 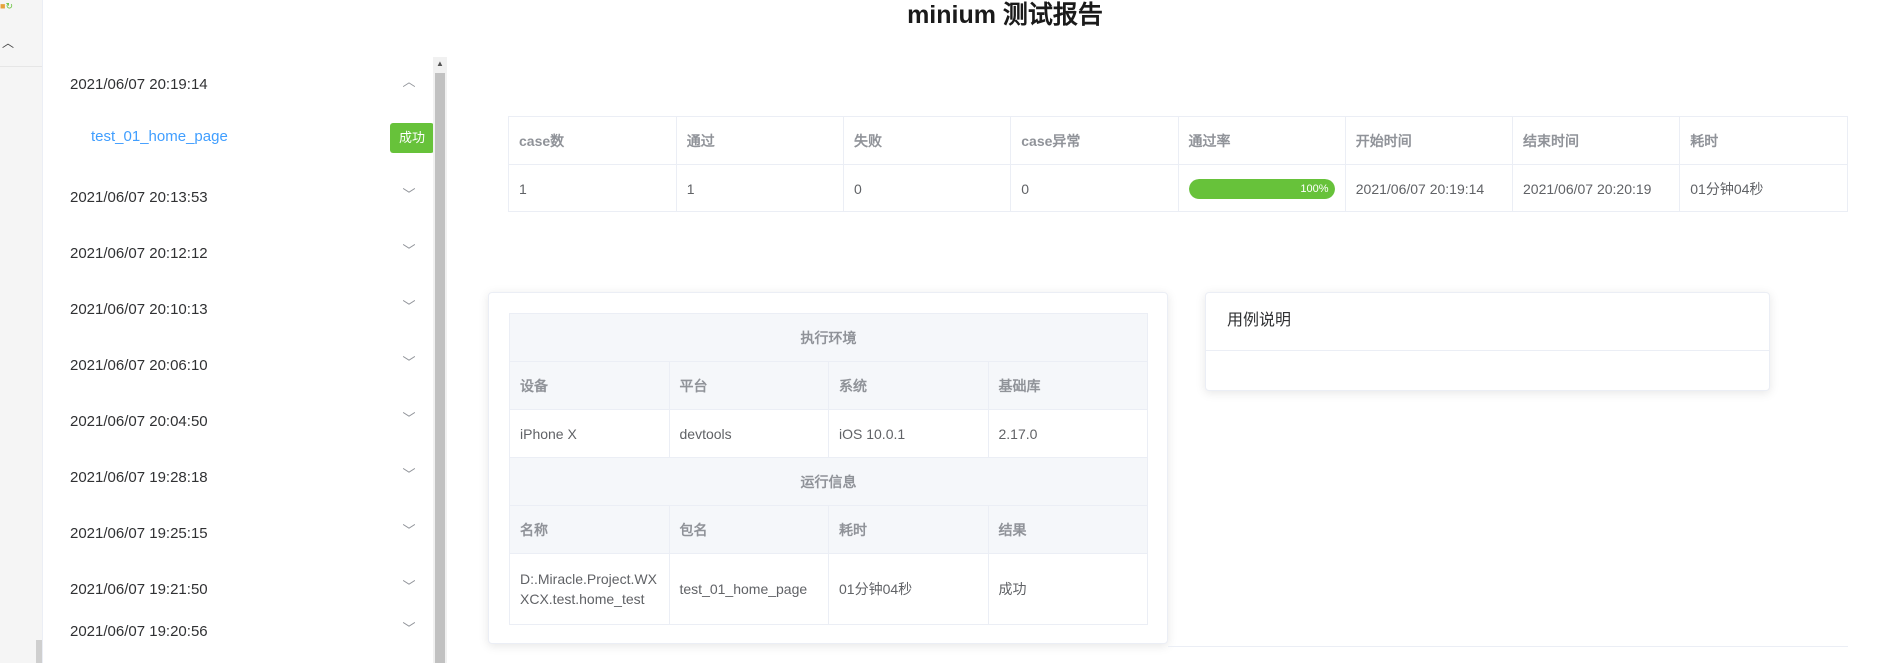 What do you see at coordinates (748, 589) in the screenshot?
I see `run-package: test_01_home_page` at bounding box center [748, 589].